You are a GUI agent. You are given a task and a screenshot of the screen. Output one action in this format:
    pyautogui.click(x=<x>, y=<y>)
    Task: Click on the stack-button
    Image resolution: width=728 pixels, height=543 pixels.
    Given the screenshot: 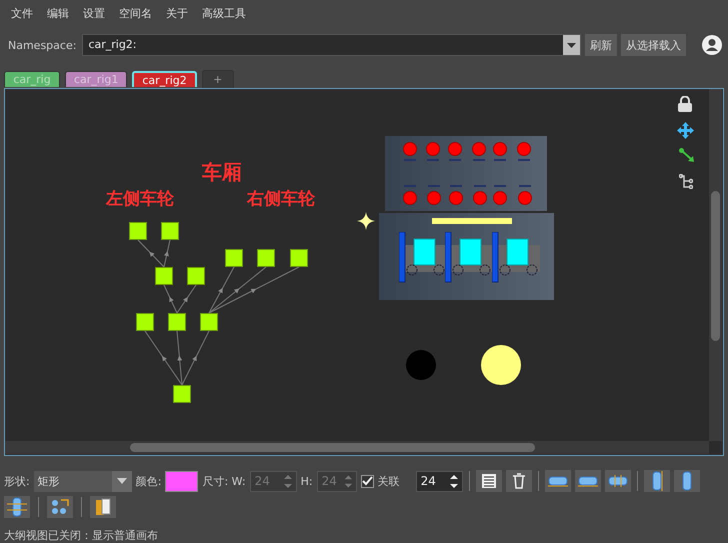 What is the action you would take?
    pyautogui.click(x=657, y=481)
    